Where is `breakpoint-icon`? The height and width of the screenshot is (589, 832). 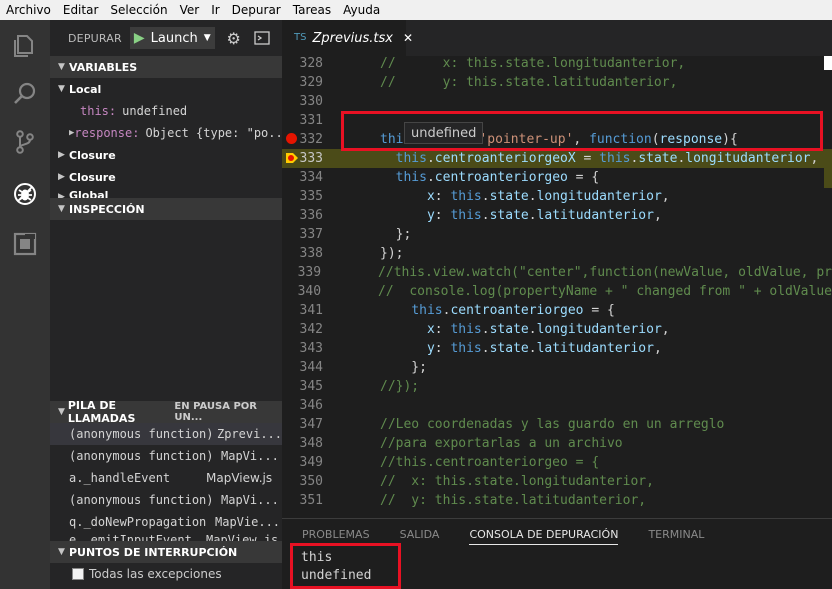
breakpoint-icon is located at coordinates (291, 138).